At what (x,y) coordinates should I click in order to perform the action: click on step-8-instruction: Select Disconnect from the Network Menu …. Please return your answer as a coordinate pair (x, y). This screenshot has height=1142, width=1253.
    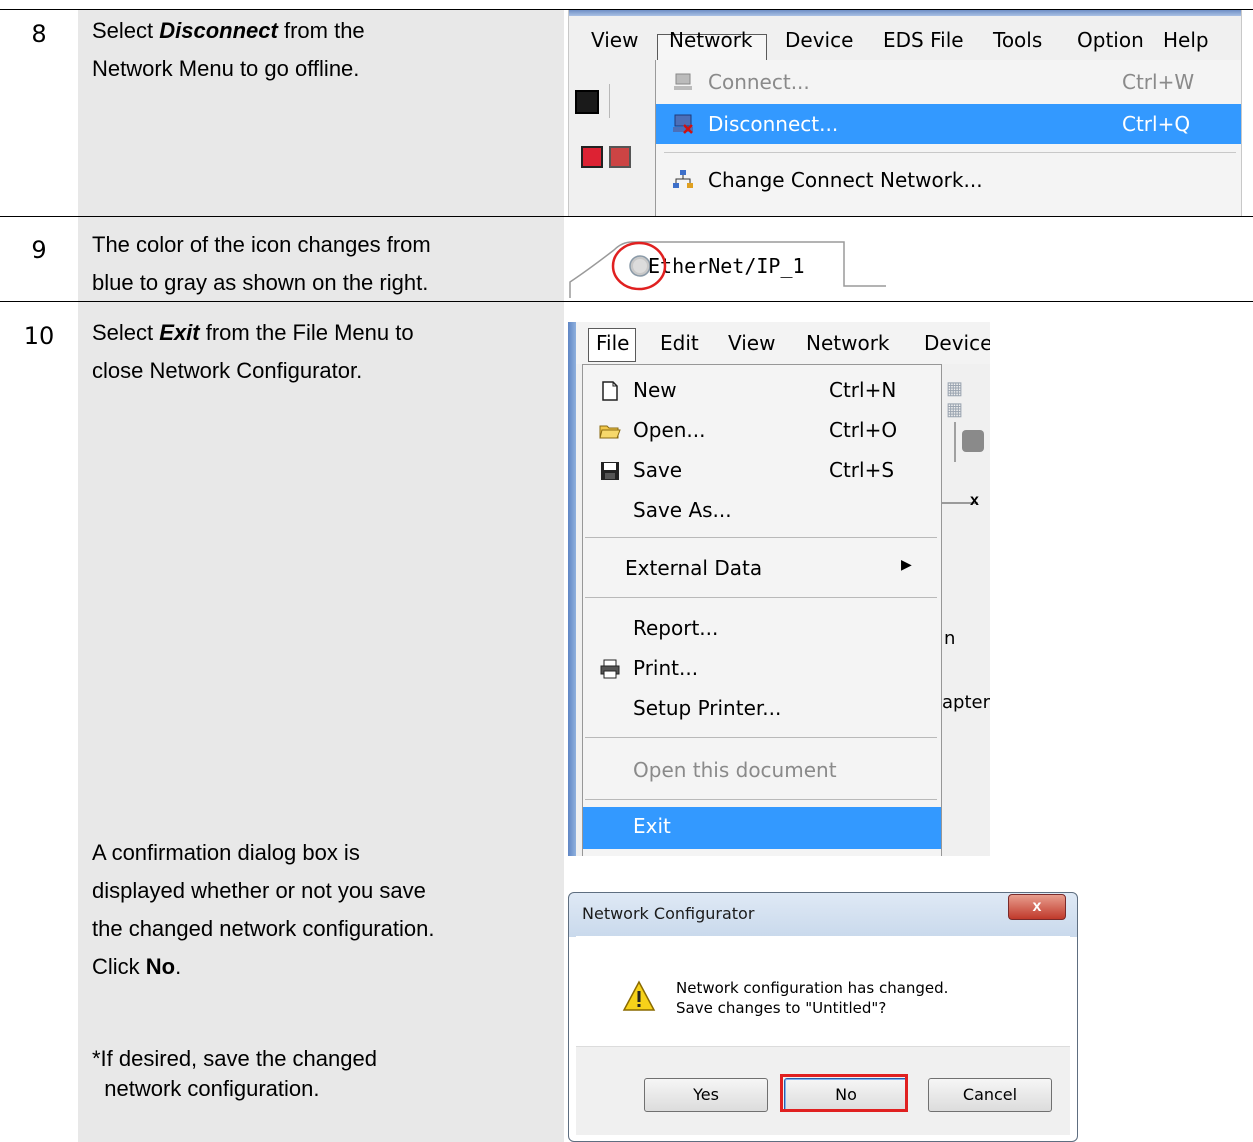
    Looking at the image, I should click on (228, 49).